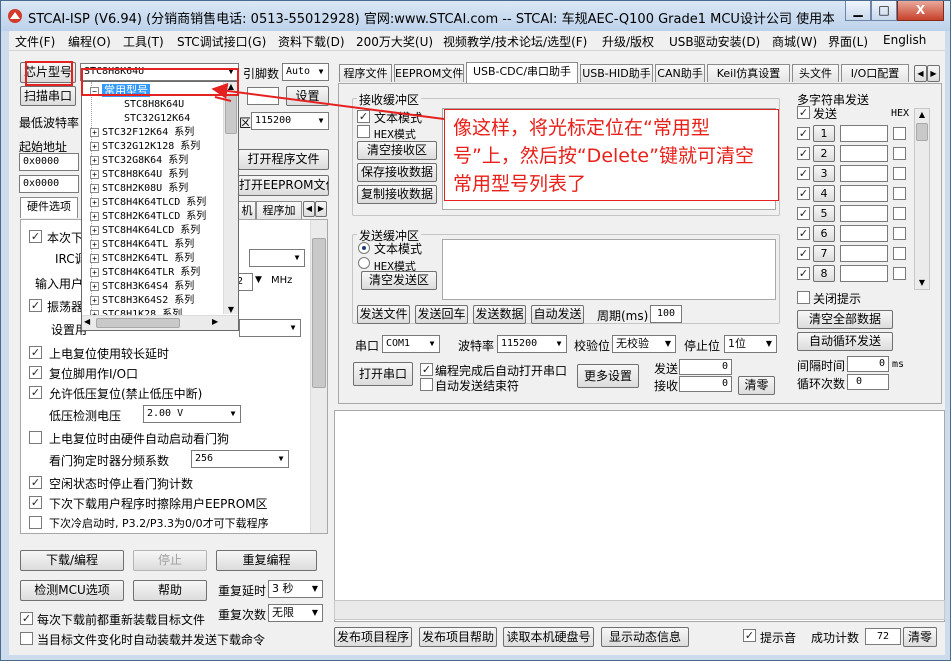 This screenshot has height=661, width=951. Describe the element at coordinates (145, 160) in the screenshot. I see `series-label: STC32G8K64 系列` at that location.